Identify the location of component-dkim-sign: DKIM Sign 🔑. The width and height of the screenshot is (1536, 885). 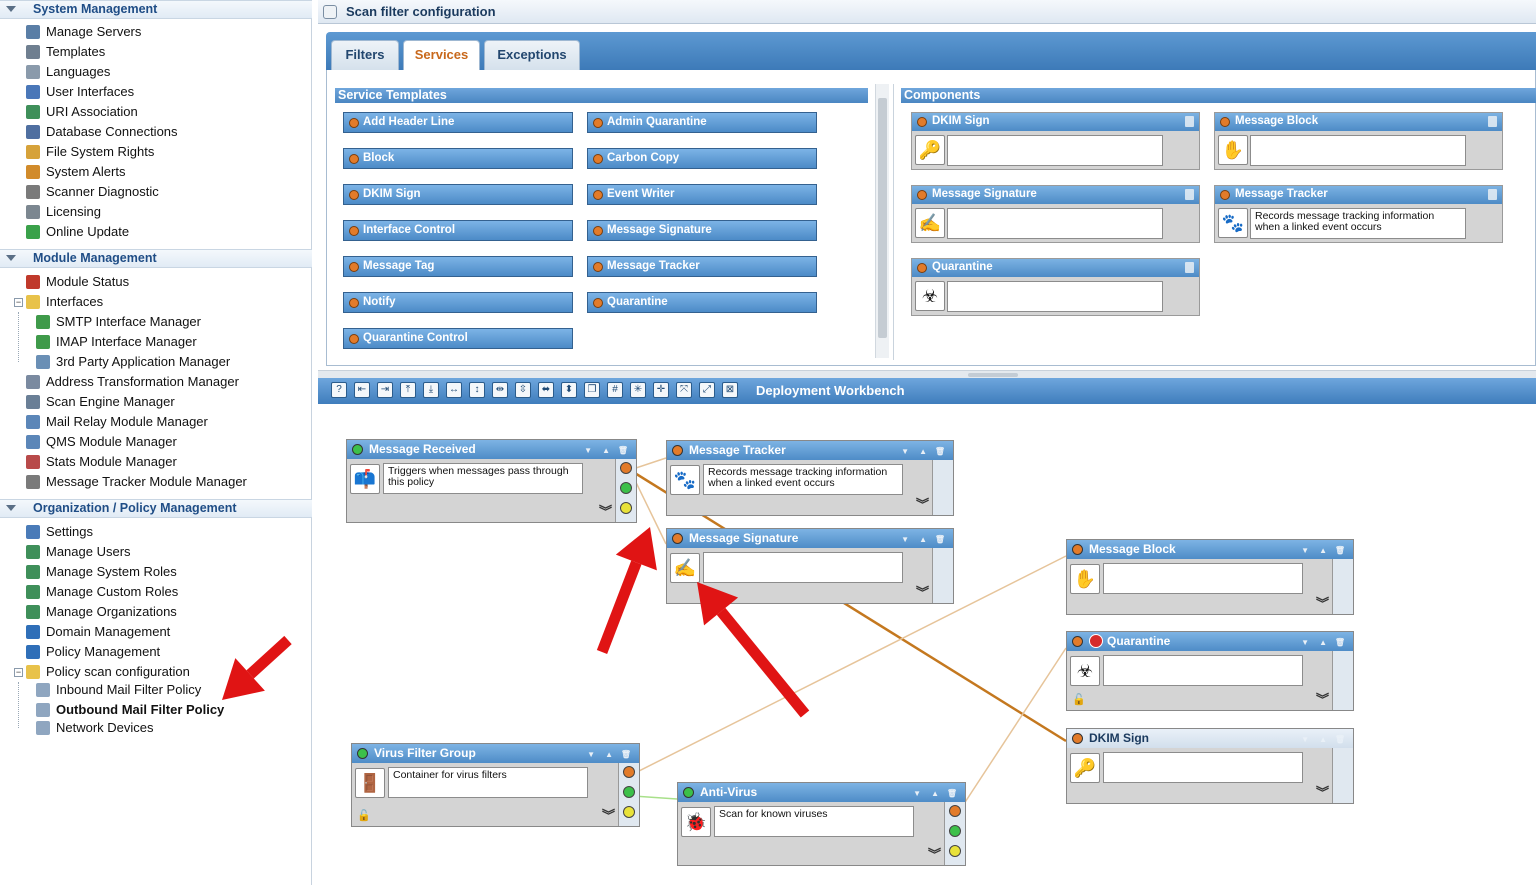
(1055, 141).